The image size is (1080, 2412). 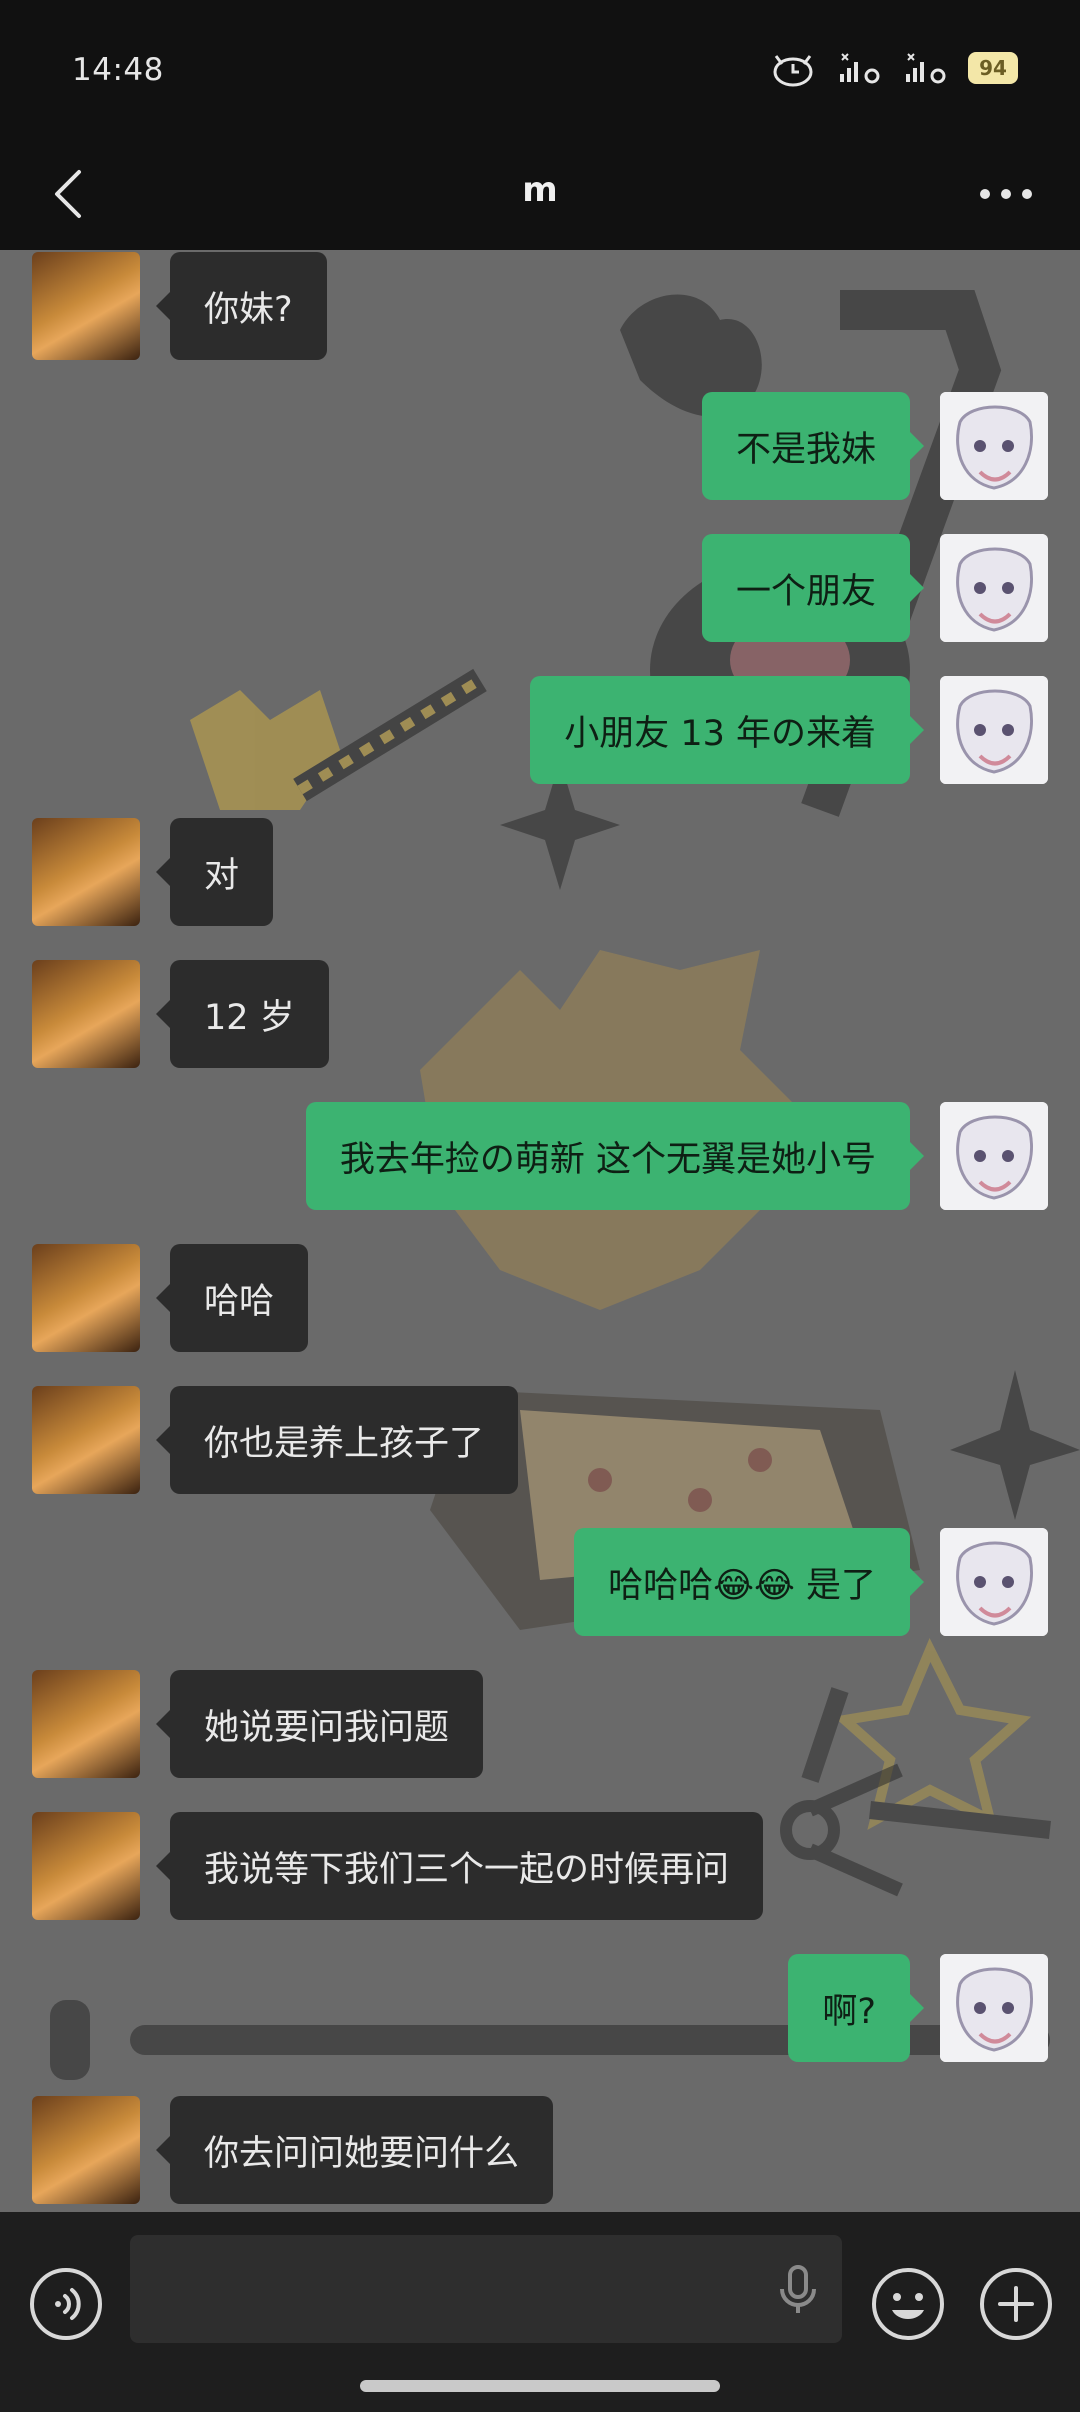 What do you see at coordinates (249, 1017) in the screenshot?
I see `message-text: 12 岁` at bounding box center [249, 1017].